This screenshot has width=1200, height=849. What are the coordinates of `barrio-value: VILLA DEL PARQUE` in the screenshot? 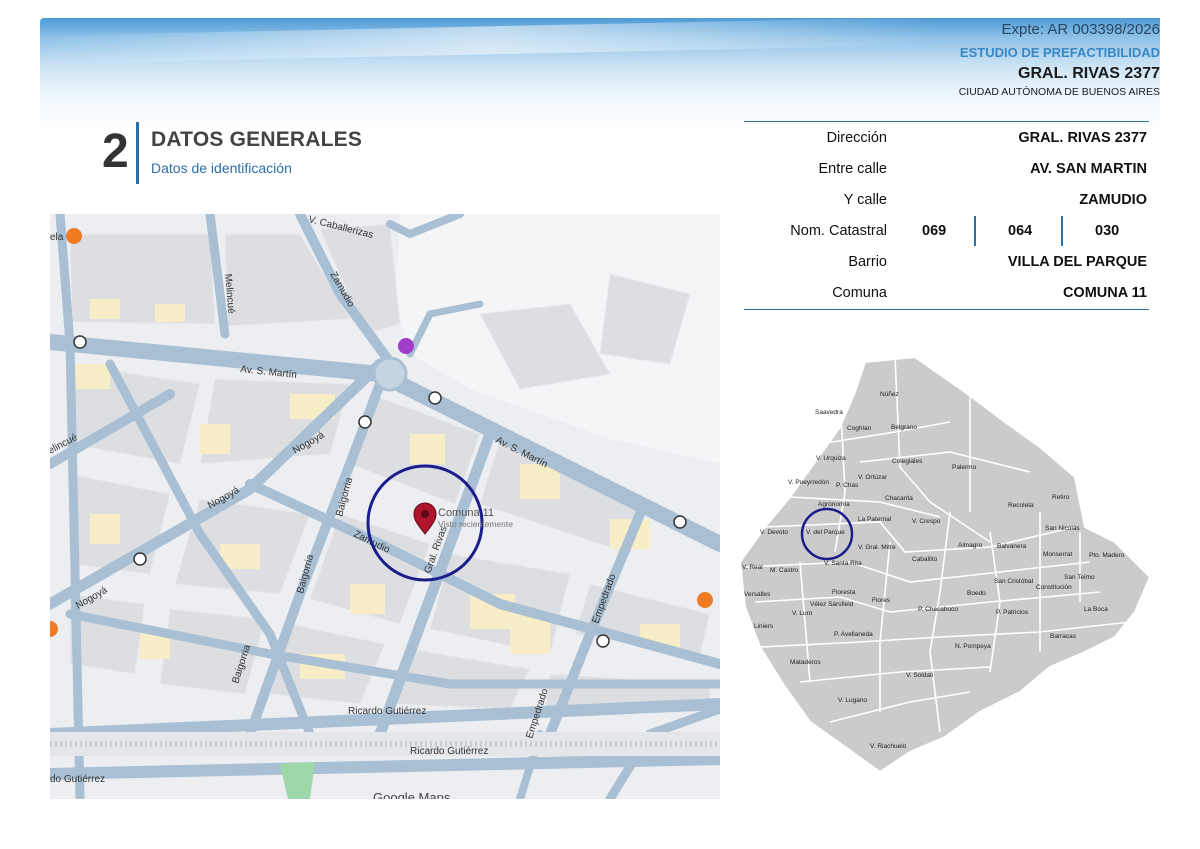 It's located at (1077, 262).